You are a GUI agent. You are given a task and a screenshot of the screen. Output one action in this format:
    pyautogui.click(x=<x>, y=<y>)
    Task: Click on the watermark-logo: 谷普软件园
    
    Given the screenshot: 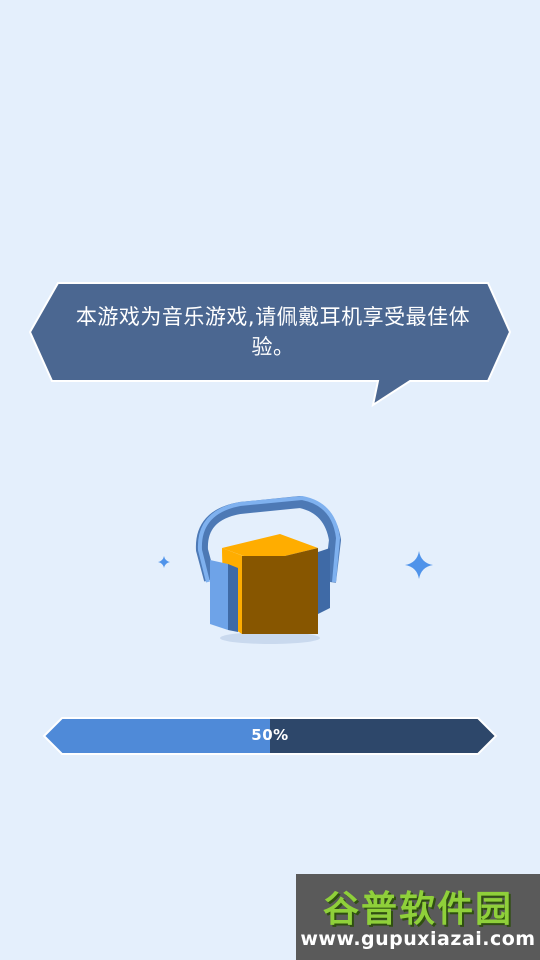 What is the action you would take?
    pyautogui.click(x=417, y=909)
    